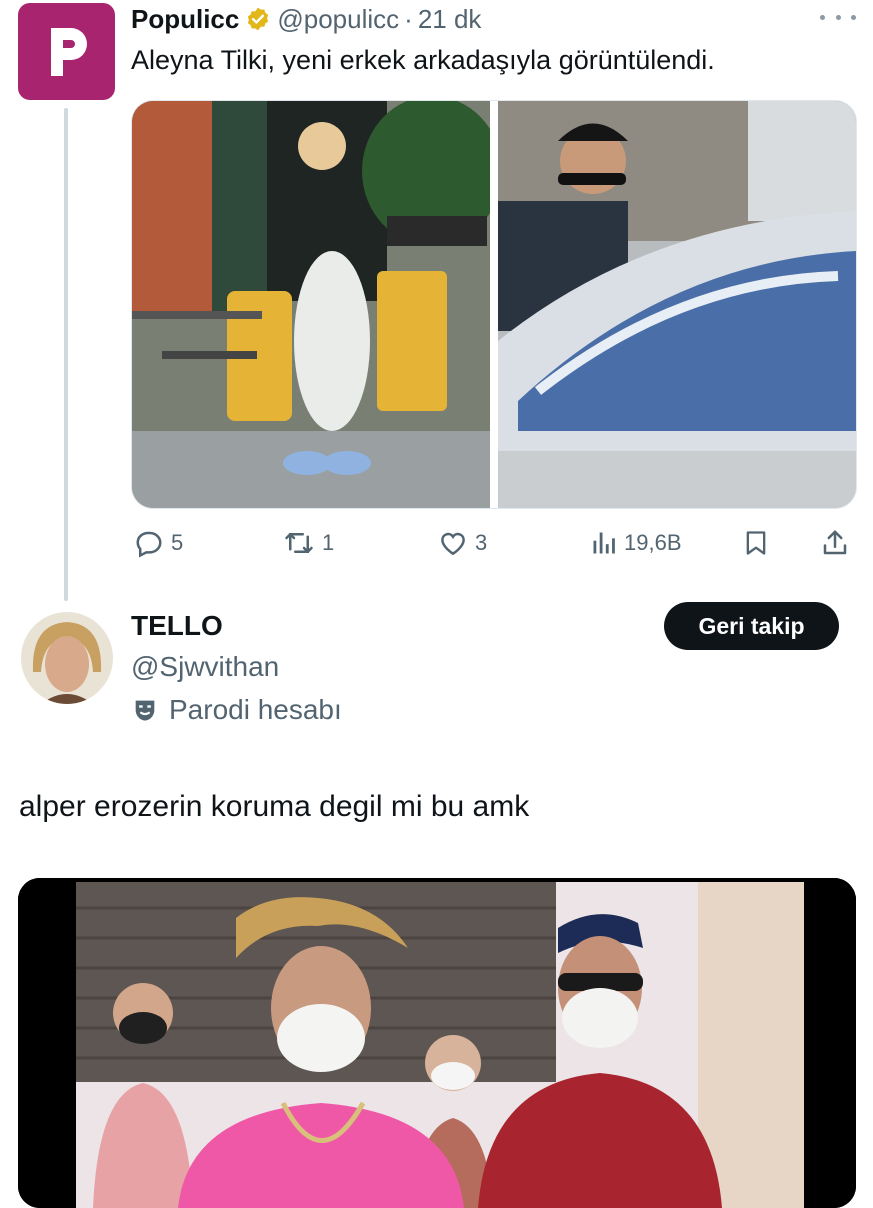  I want to click on views-action: 19,6B, so click(636, 543).